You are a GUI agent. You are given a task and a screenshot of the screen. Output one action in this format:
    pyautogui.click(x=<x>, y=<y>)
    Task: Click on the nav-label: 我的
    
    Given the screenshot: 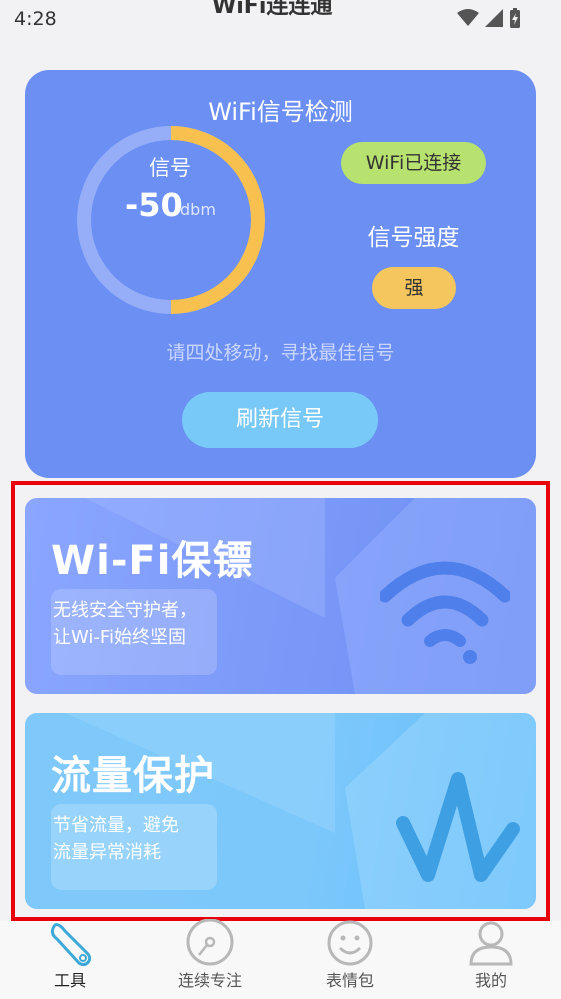 What is the action you would take?
    pyautogui.click(x=490, y=980)
    